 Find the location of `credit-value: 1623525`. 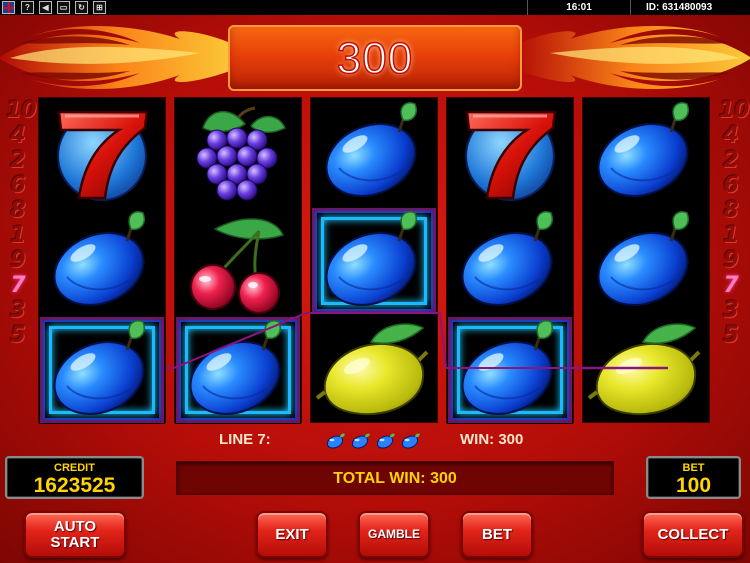

credit-value: 1623525 is located at coordinates (74, 485).